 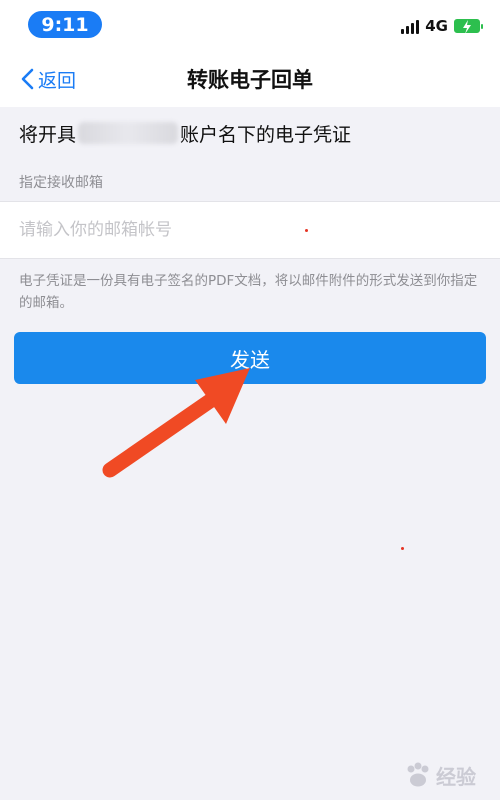 I want to click on nav-bar: 返回 转账电子回单, so click(x=250, y=78).